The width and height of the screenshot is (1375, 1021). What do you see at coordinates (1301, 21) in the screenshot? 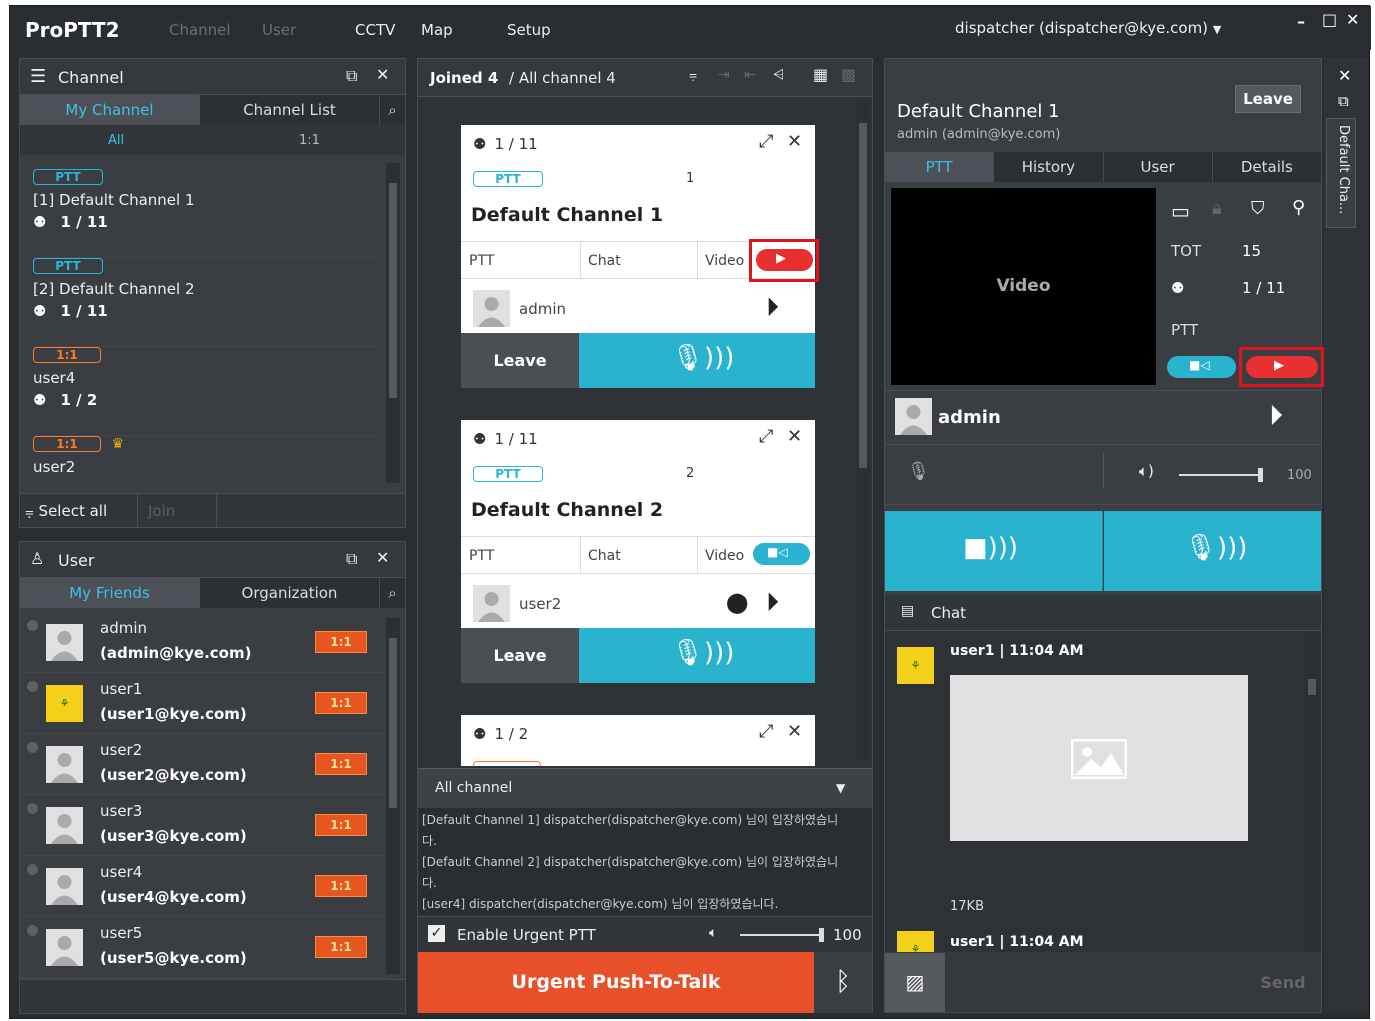
I see `minimize-icon: –` at bounding box center [1301, 21].